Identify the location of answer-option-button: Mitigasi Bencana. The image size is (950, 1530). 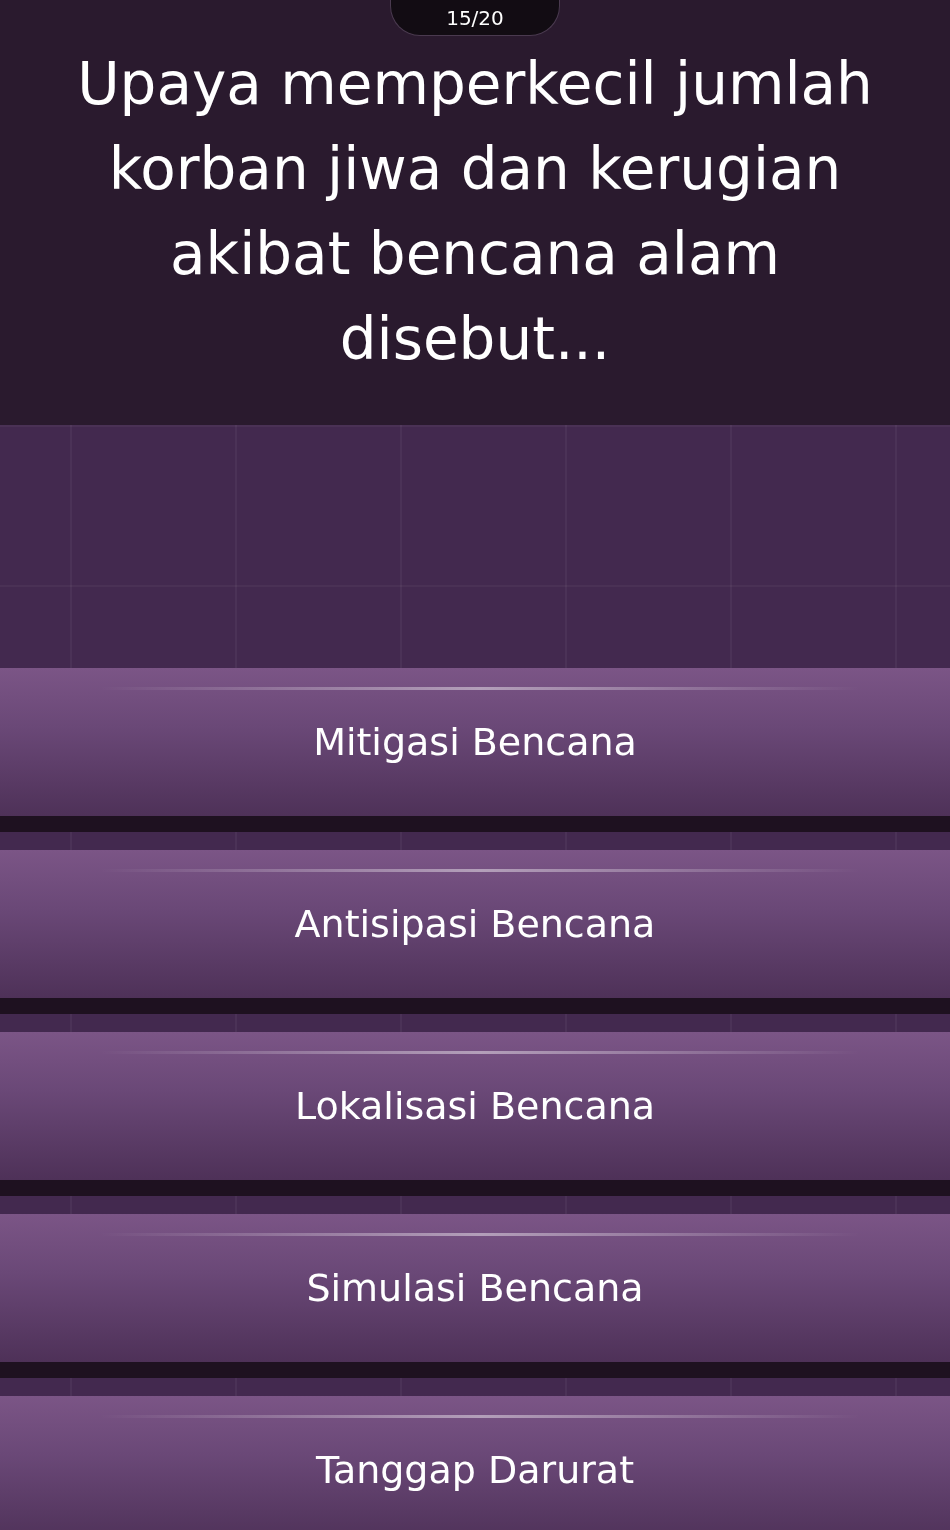
(475, 750).